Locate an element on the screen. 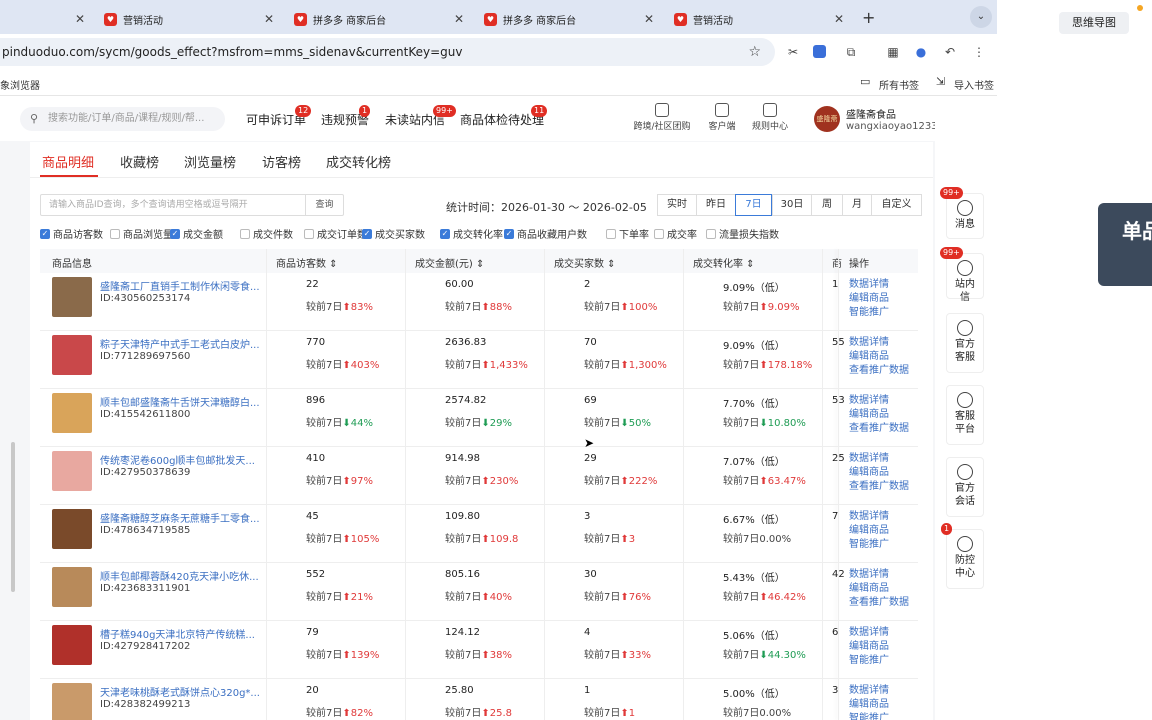  sidebar-item: 官方 会话 is located at coordinates (965, 487).